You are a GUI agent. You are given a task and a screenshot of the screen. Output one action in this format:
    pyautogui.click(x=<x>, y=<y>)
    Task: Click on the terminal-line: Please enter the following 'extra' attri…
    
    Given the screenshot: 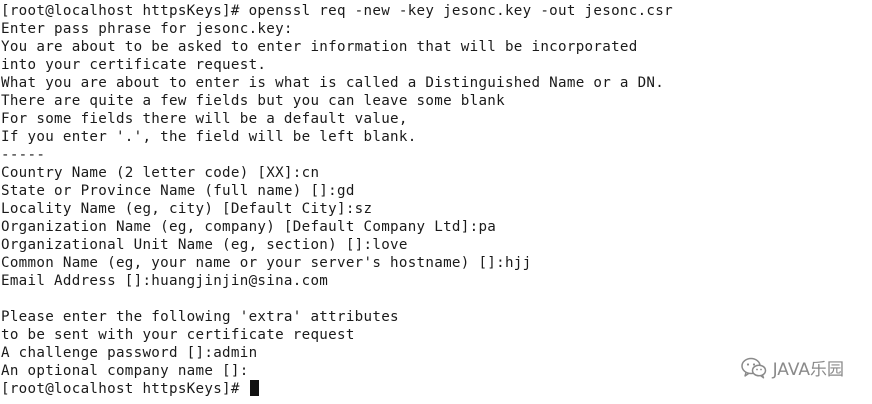 What is the action you would take?
    pyautogui.click(x=200, y=317)
    